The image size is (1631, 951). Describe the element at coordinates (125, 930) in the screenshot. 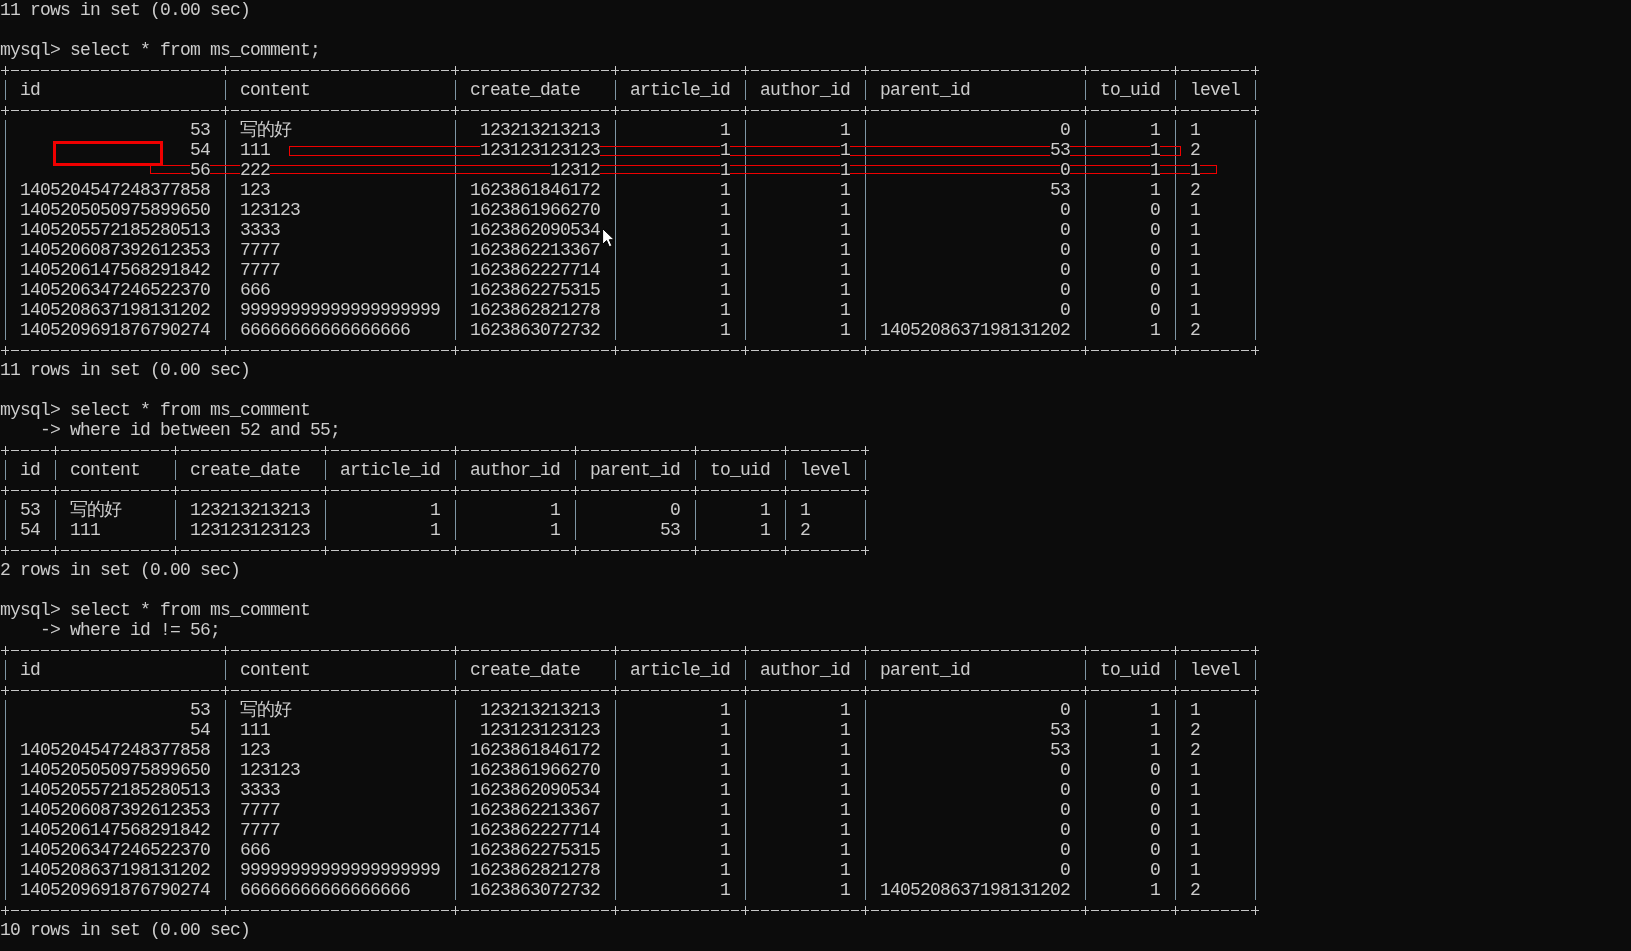

I see `result-summary: 10 rows in set (0.00 sec)` at that location.